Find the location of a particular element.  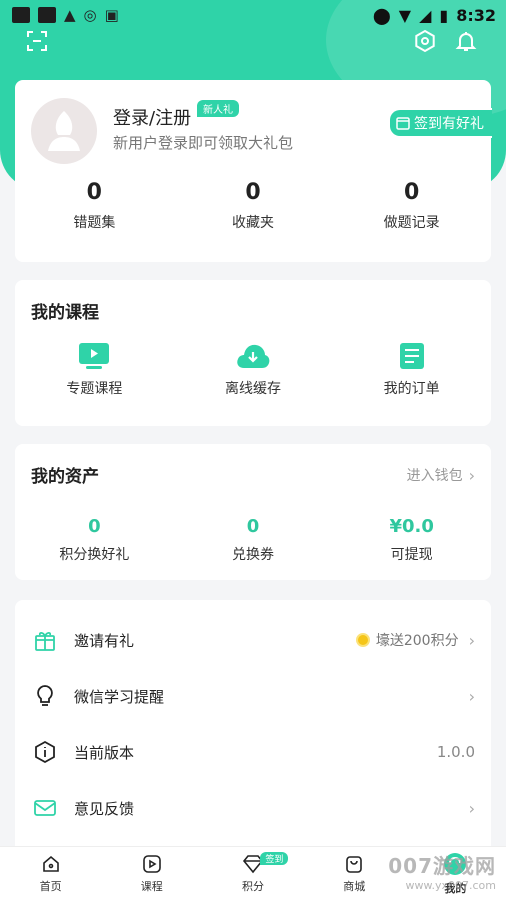

image-icon: ▣ is located at coordinates (111, 15).